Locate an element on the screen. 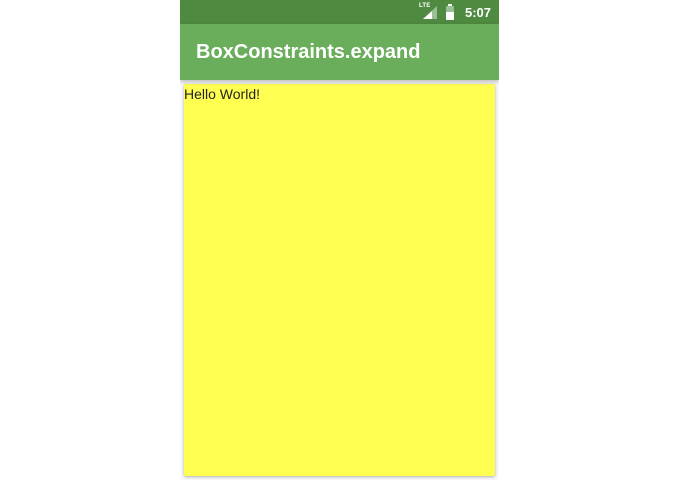 This screenshot has height=480, width=680. app-bar-title: BoxConstraints.expand is located at coordinates (308, 52).